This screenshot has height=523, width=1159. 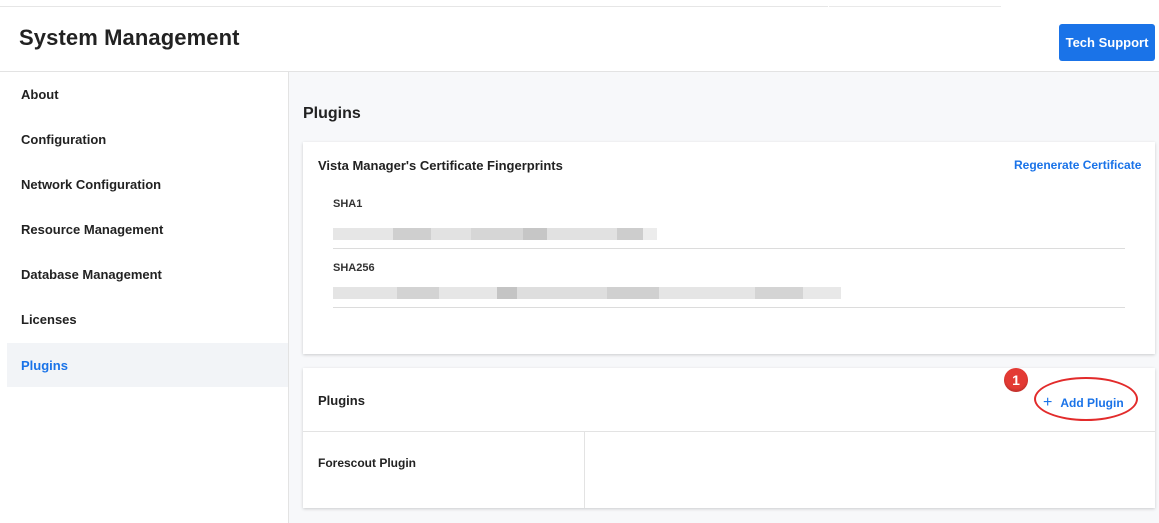 What do you see at coordinates (587, 293) in the screenshot?
I see `sha256-value-redacted` at bounding box center [587, 293].